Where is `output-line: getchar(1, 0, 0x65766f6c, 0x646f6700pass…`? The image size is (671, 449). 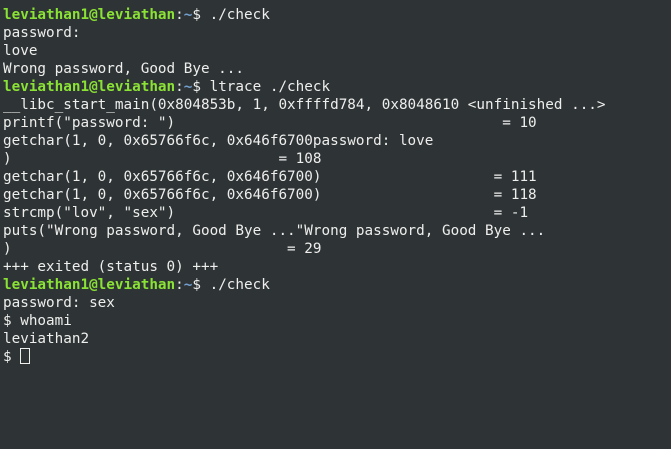
output-line: getchar(1, 0, 0x65766f6c, 0x646f6700pass… is located at coordinates (218, 141).